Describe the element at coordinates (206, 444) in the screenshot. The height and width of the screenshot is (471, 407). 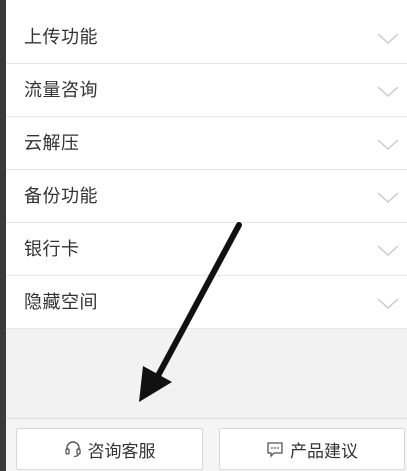
I see `footer-bar: 咨询客服 产品建议` at that location.